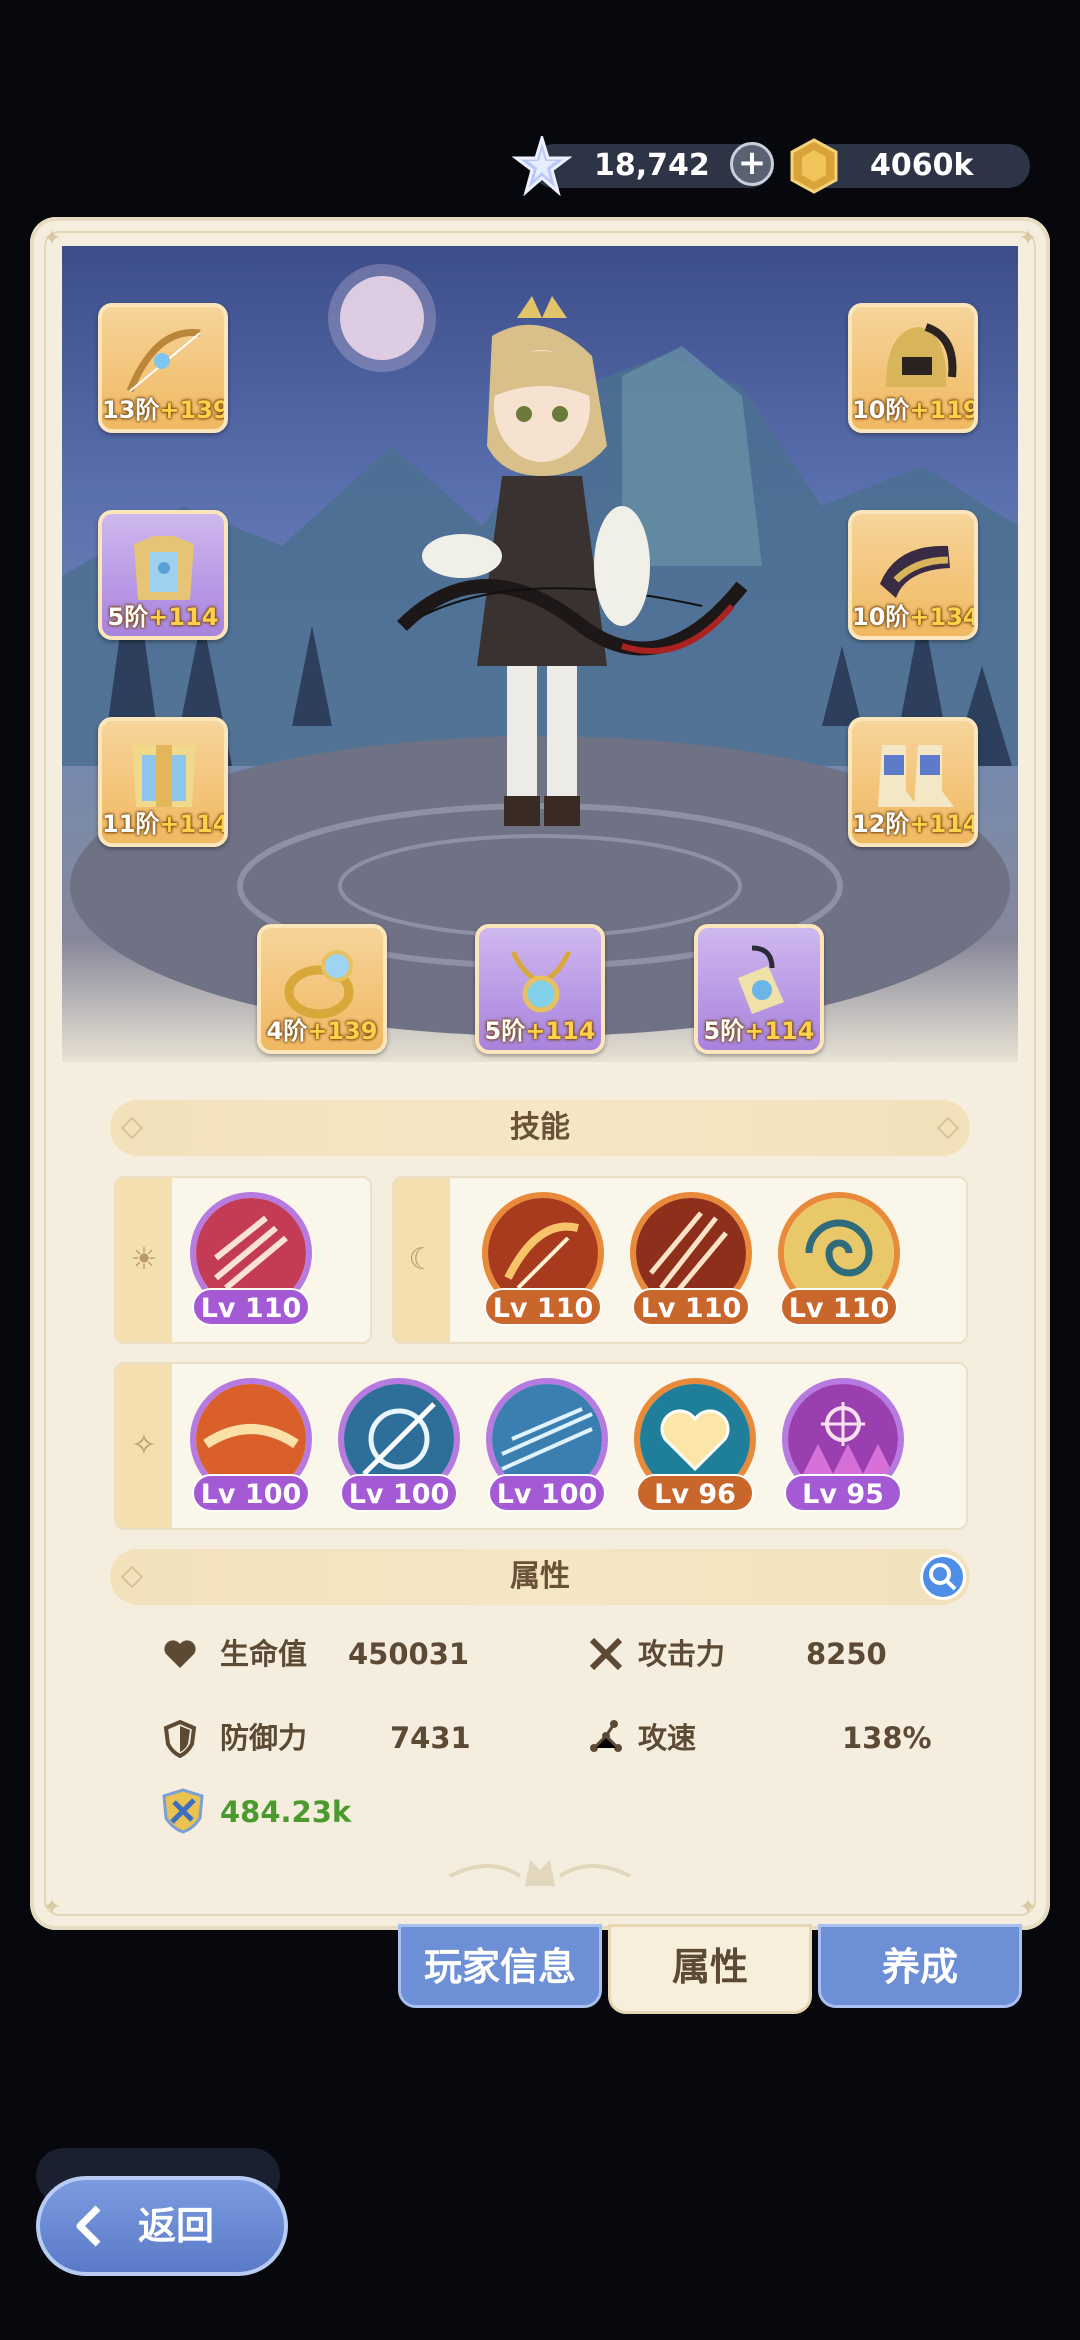  What do you see at coordinates (163, 782) in the screenshot?
I see `gear-slot-belt: 11阶+114` at bounding box center [163, 782].